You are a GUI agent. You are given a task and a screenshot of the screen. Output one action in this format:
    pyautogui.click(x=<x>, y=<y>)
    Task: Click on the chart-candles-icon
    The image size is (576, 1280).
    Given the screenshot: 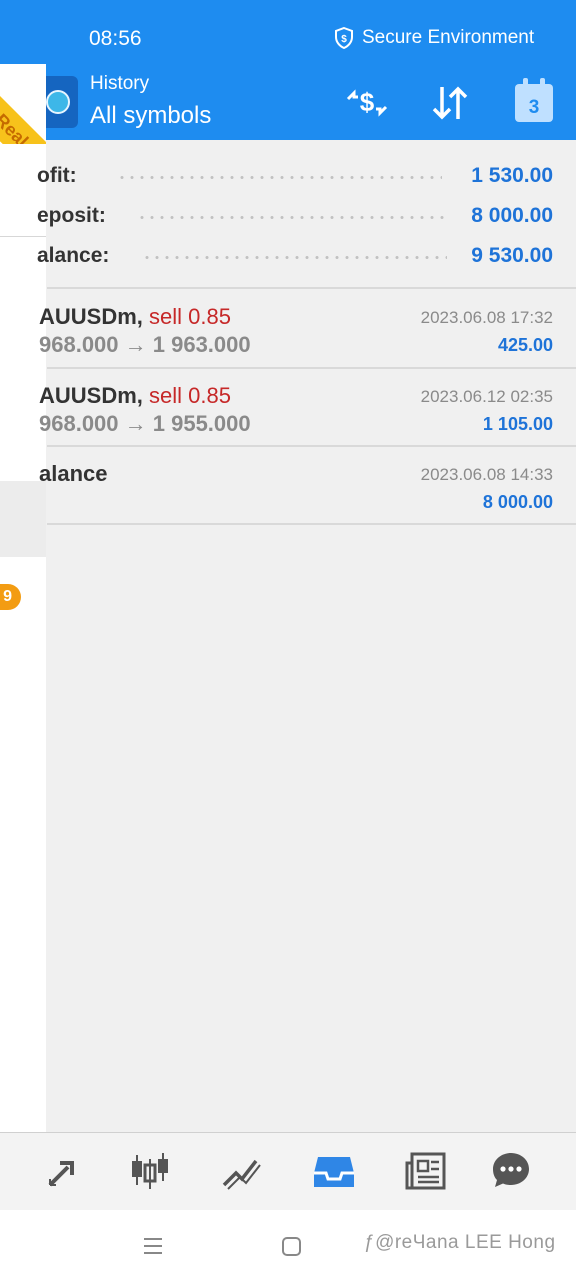 What is the action you would take?
    pyautogui.click(x=150, y=1171)
    